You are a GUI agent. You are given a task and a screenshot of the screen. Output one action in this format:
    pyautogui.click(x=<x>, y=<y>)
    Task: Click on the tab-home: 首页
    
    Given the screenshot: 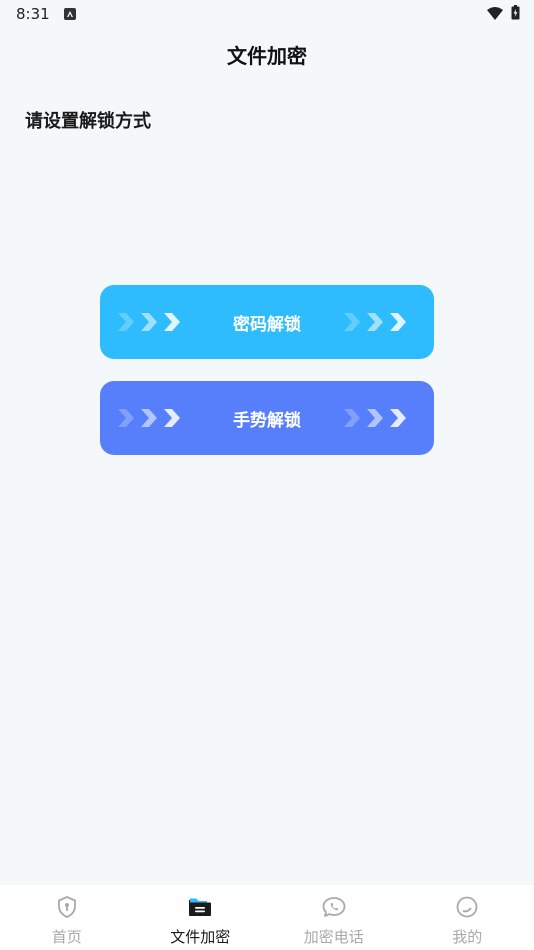 What is the action you would take?
    pyautogui.click(x=67, y=921)
    